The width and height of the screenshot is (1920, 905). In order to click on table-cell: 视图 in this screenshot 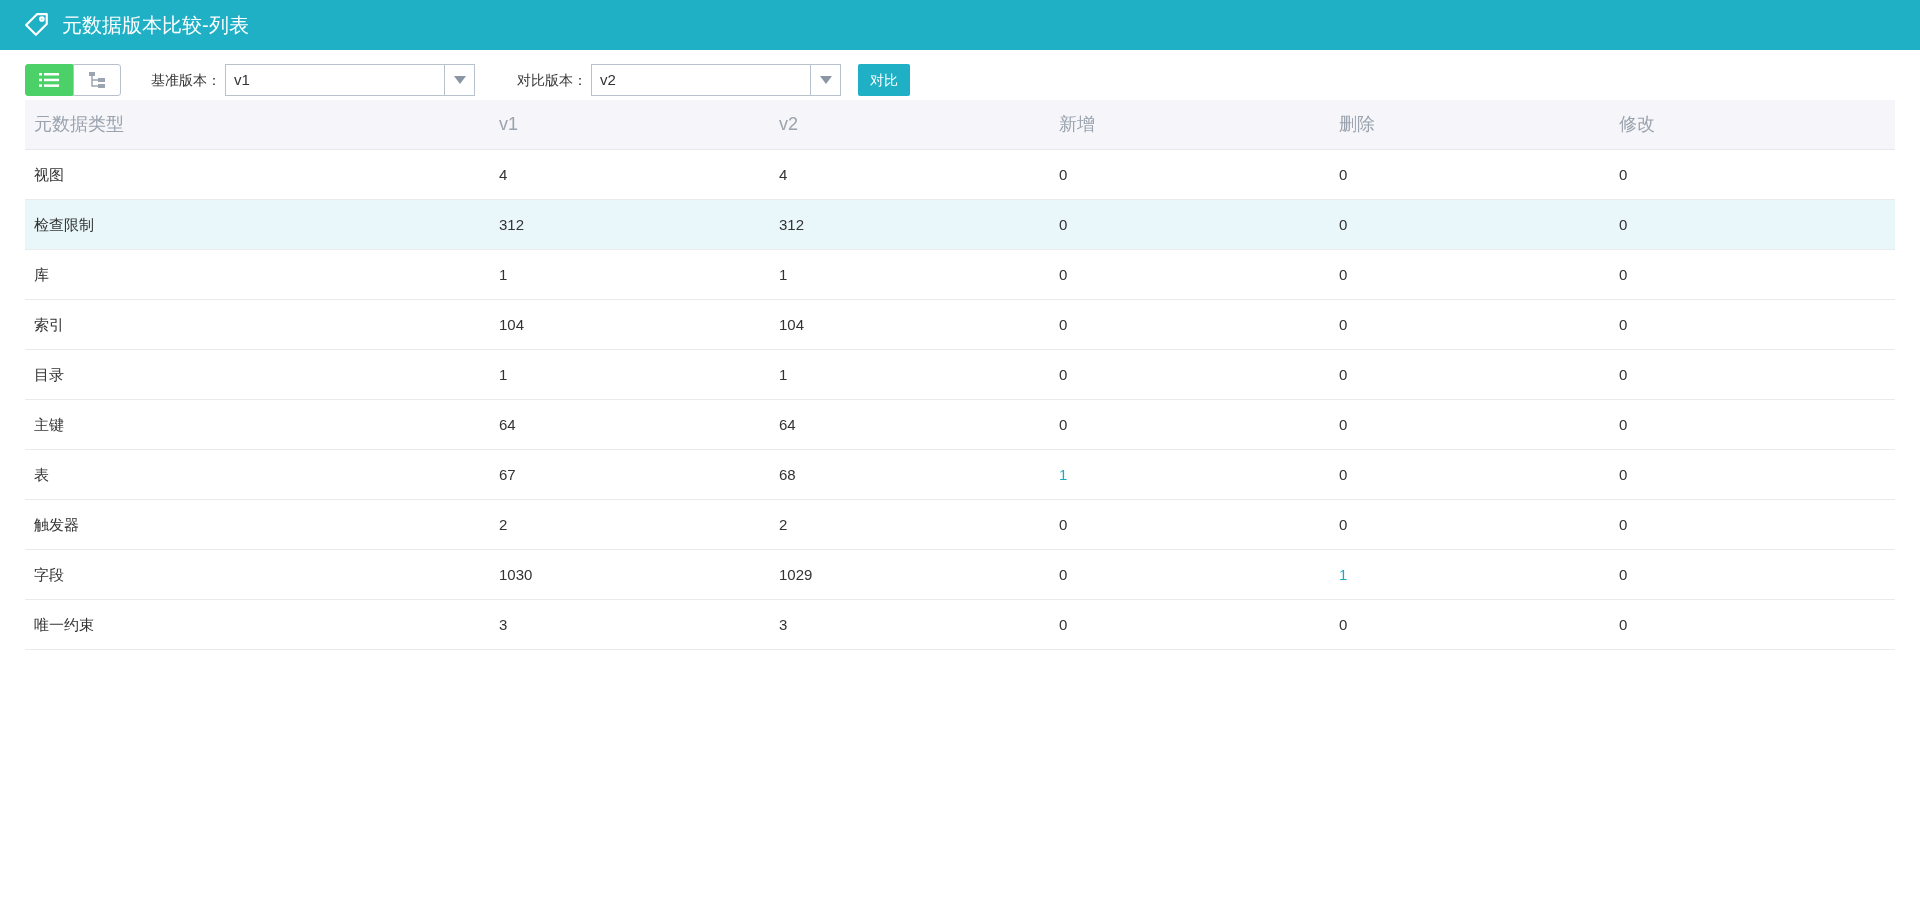, I will do `click(49, 174)`.